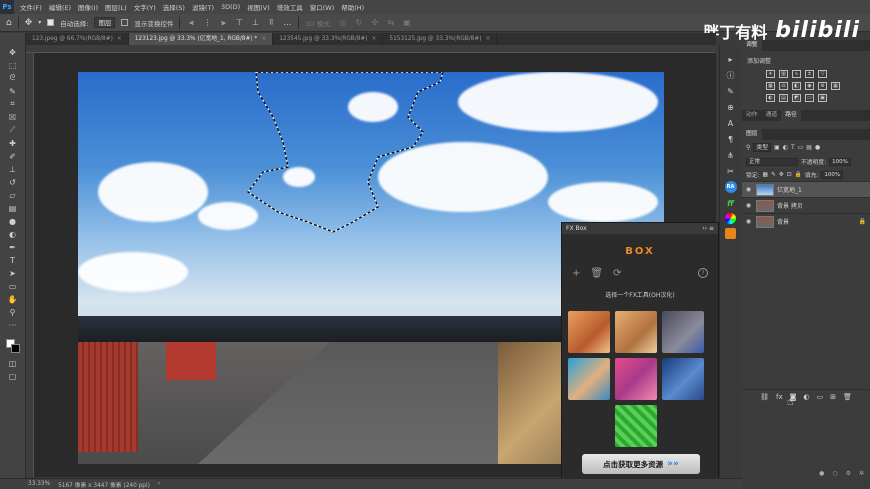 The height and width of the screenshot is (489, 870). Describe the element at coordinates (770, 98) in the screenshot. I see `invert-icon: ◐` at that location.